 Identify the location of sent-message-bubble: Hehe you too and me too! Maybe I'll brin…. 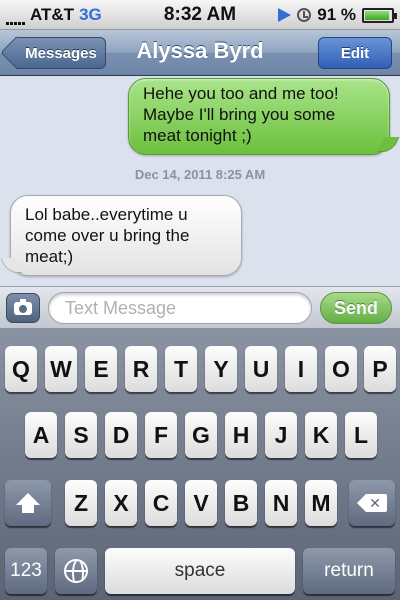
(259, 116).